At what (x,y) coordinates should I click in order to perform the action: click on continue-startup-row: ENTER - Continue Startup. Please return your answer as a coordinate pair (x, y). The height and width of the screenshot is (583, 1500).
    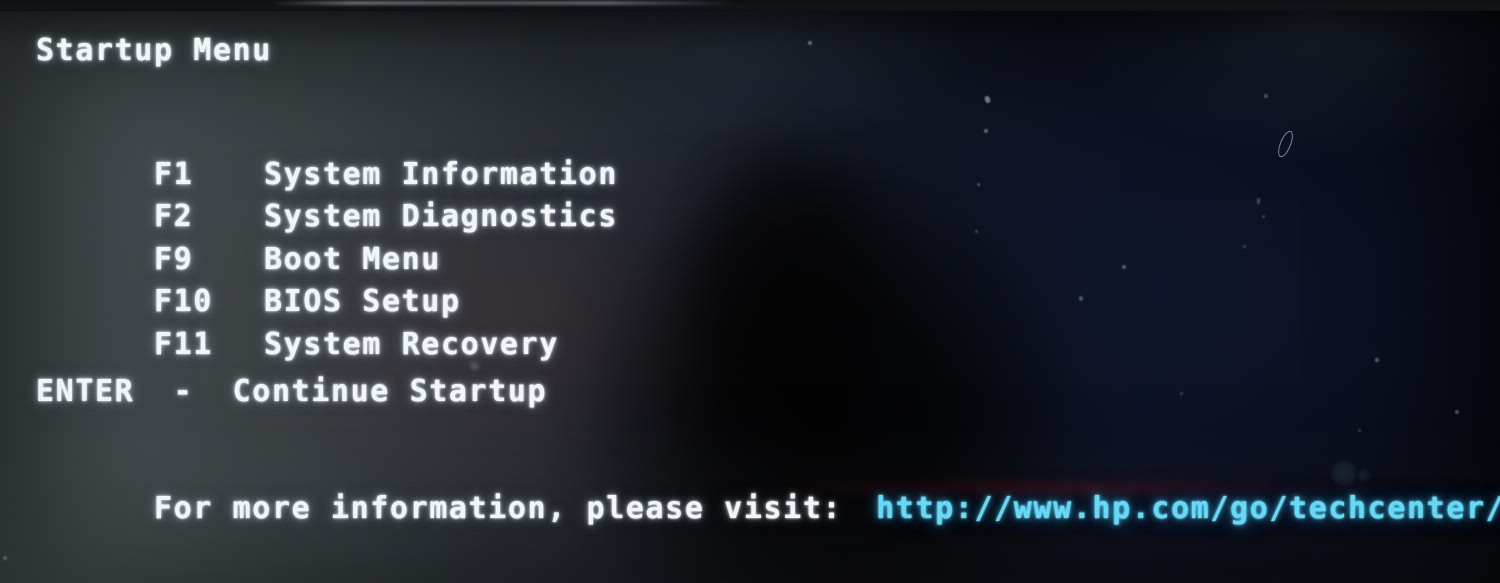
    Looking at the image, I should click on (291, 391).